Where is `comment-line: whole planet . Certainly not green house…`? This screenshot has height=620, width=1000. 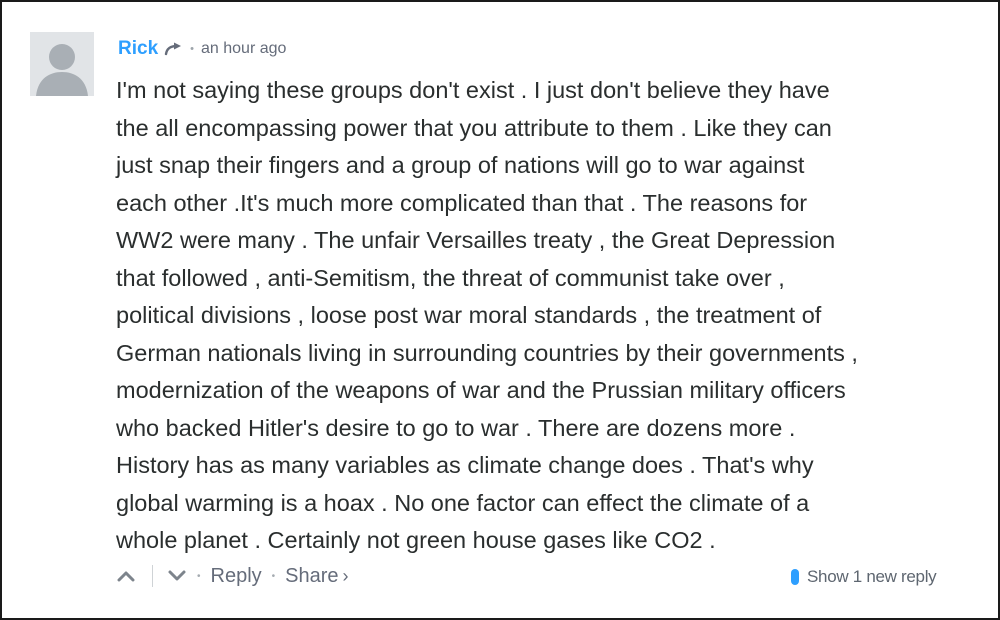
comment-line: whole planet . Certainly not green house… is located at coordinates (416, 540).